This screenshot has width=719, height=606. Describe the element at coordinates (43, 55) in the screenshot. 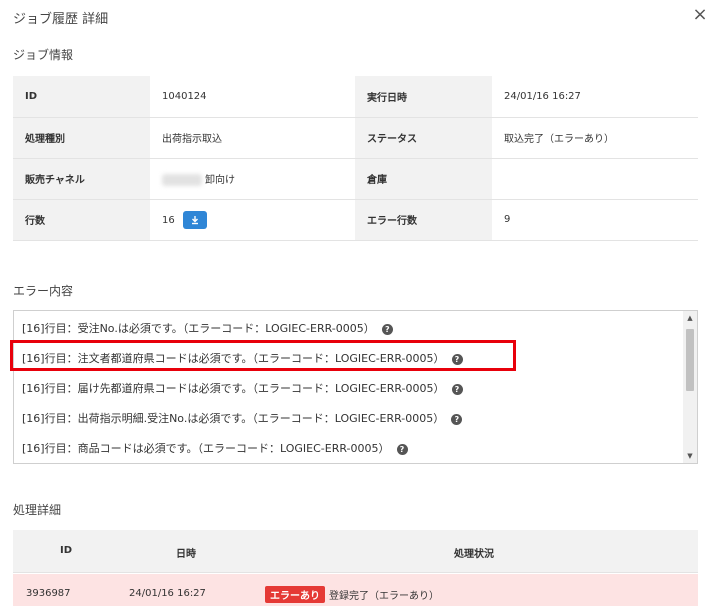

I see `job-info-title: ジョブ情報` at that location.